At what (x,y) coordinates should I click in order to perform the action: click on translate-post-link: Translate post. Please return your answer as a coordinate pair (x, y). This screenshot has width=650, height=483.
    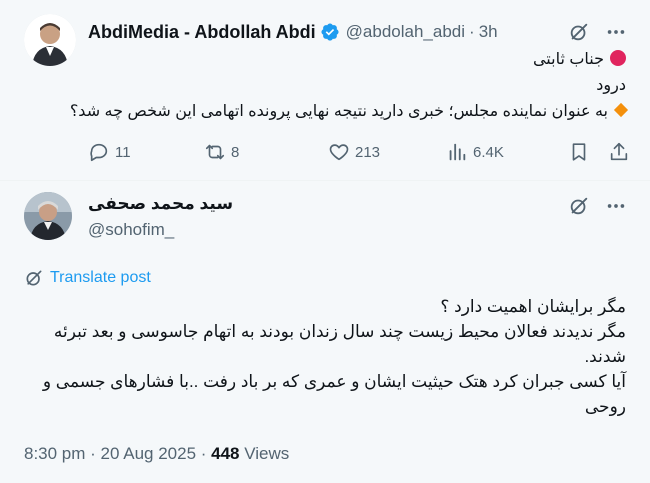
    Looking at the image, I should click on (87, 278).